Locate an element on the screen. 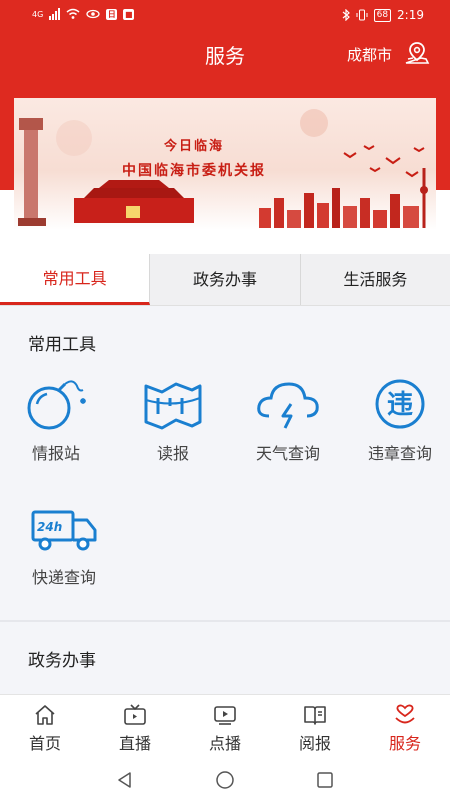  home-circle-icon is located at coordinates (225, 780).